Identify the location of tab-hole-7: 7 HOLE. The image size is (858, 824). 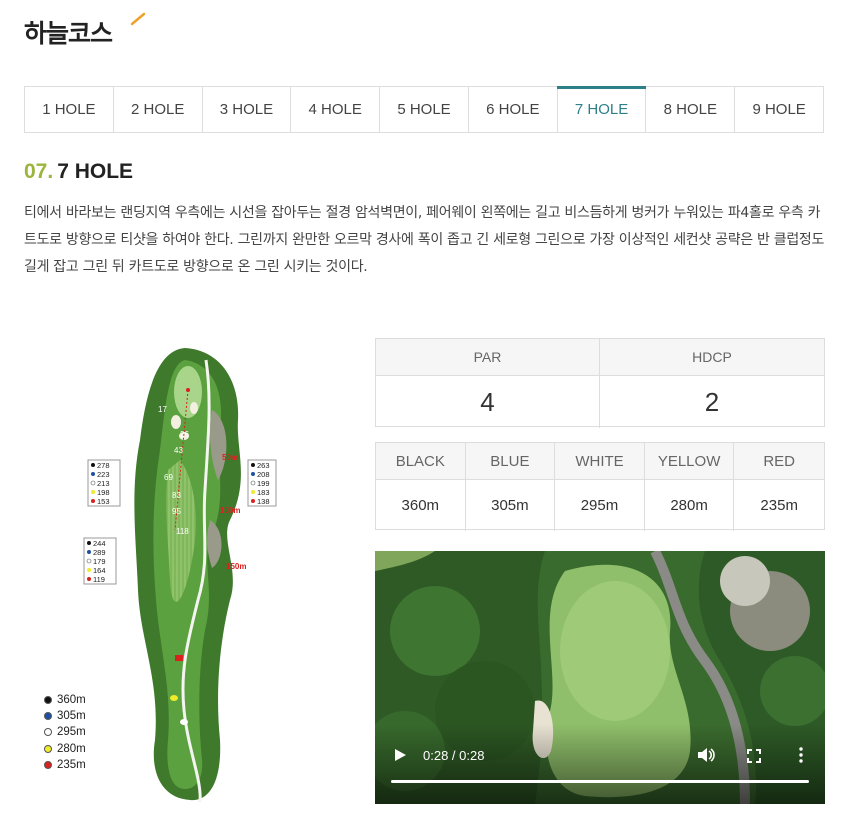
(601, 109).